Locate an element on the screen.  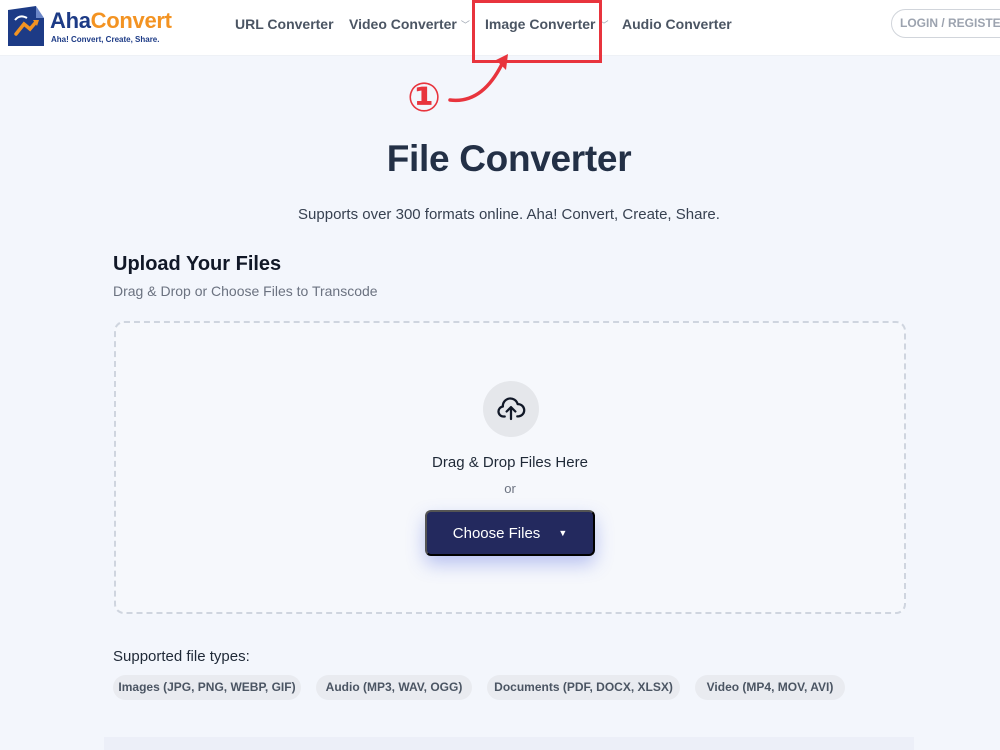
logo-text: AhaConvert is located at coordinates (111, 20).